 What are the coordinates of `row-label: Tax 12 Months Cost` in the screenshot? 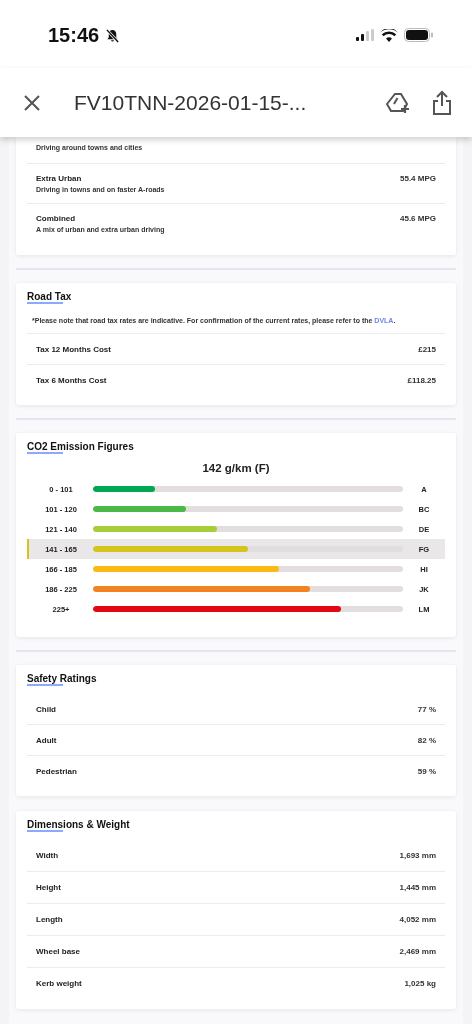 It's located at (73, 349).